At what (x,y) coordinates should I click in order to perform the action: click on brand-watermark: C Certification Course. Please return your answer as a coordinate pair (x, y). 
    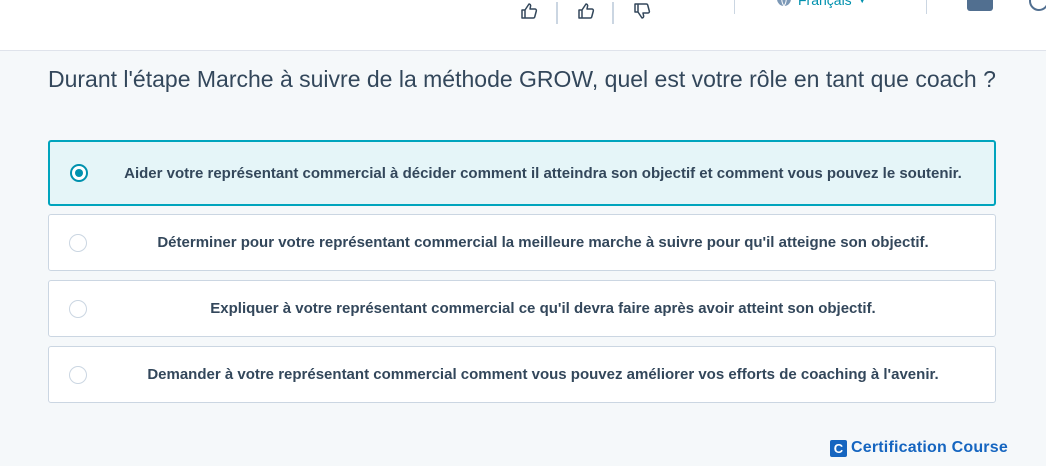
    Looking at the image, I should click on (919, 448).